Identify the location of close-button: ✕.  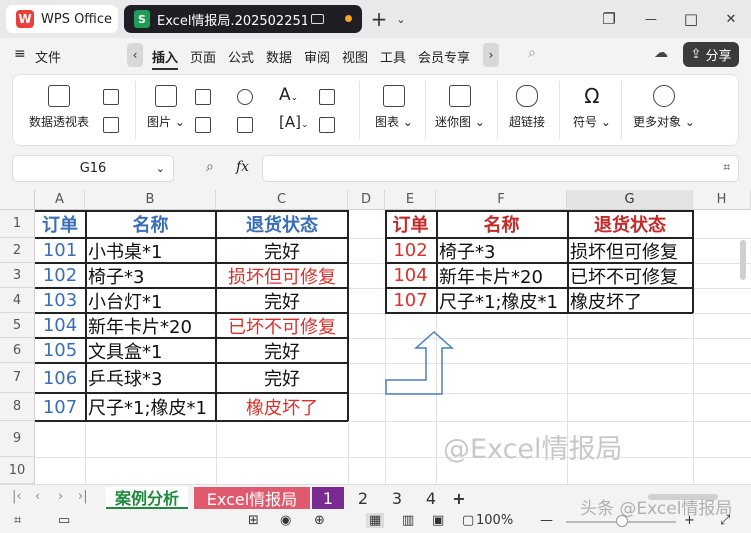
(731, 19).